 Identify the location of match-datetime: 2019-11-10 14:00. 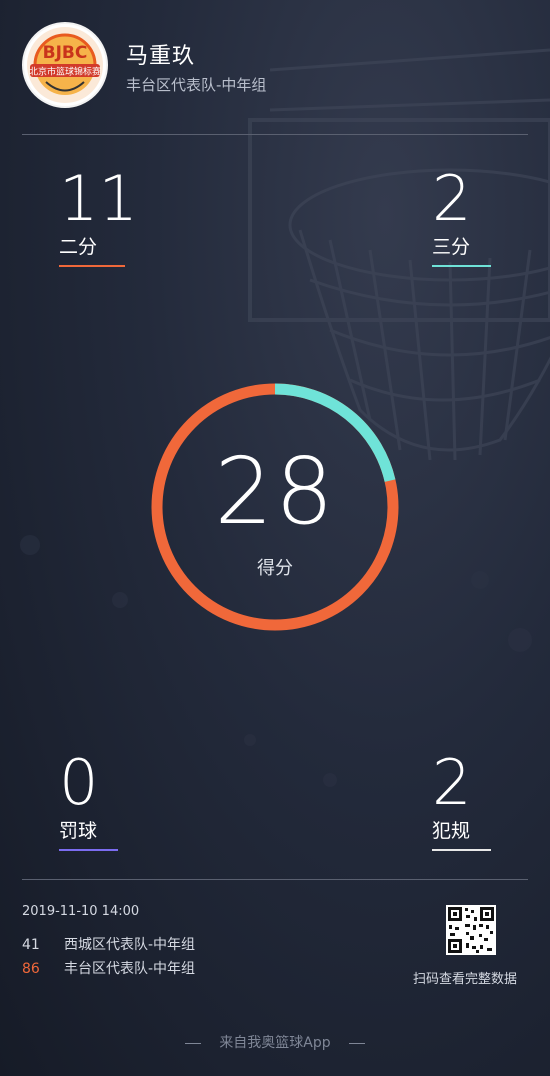
(81, 911).